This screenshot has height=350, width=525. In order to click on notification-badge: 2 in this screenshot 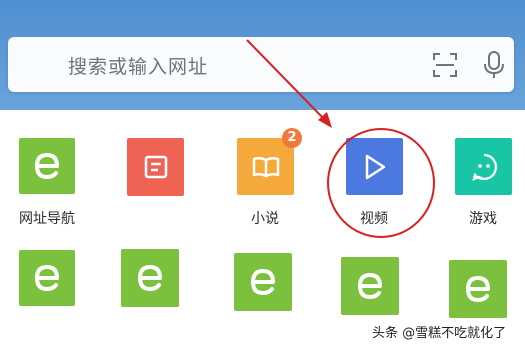, I will do `click(292, 138)`.